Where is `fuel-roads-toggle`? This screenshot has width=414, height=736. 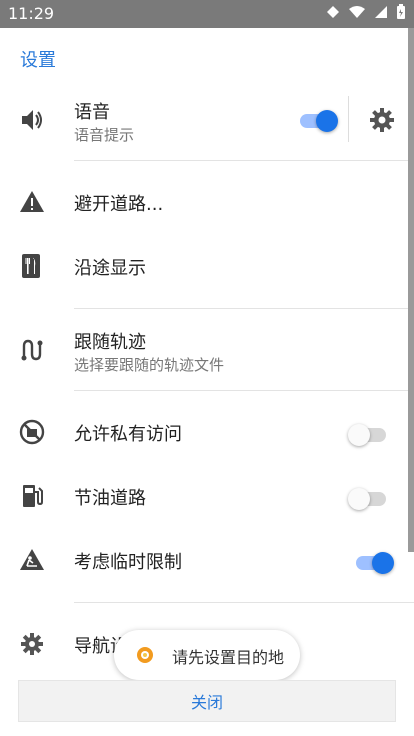
fuel-roads-toggle is located at coordinates (367, 499).